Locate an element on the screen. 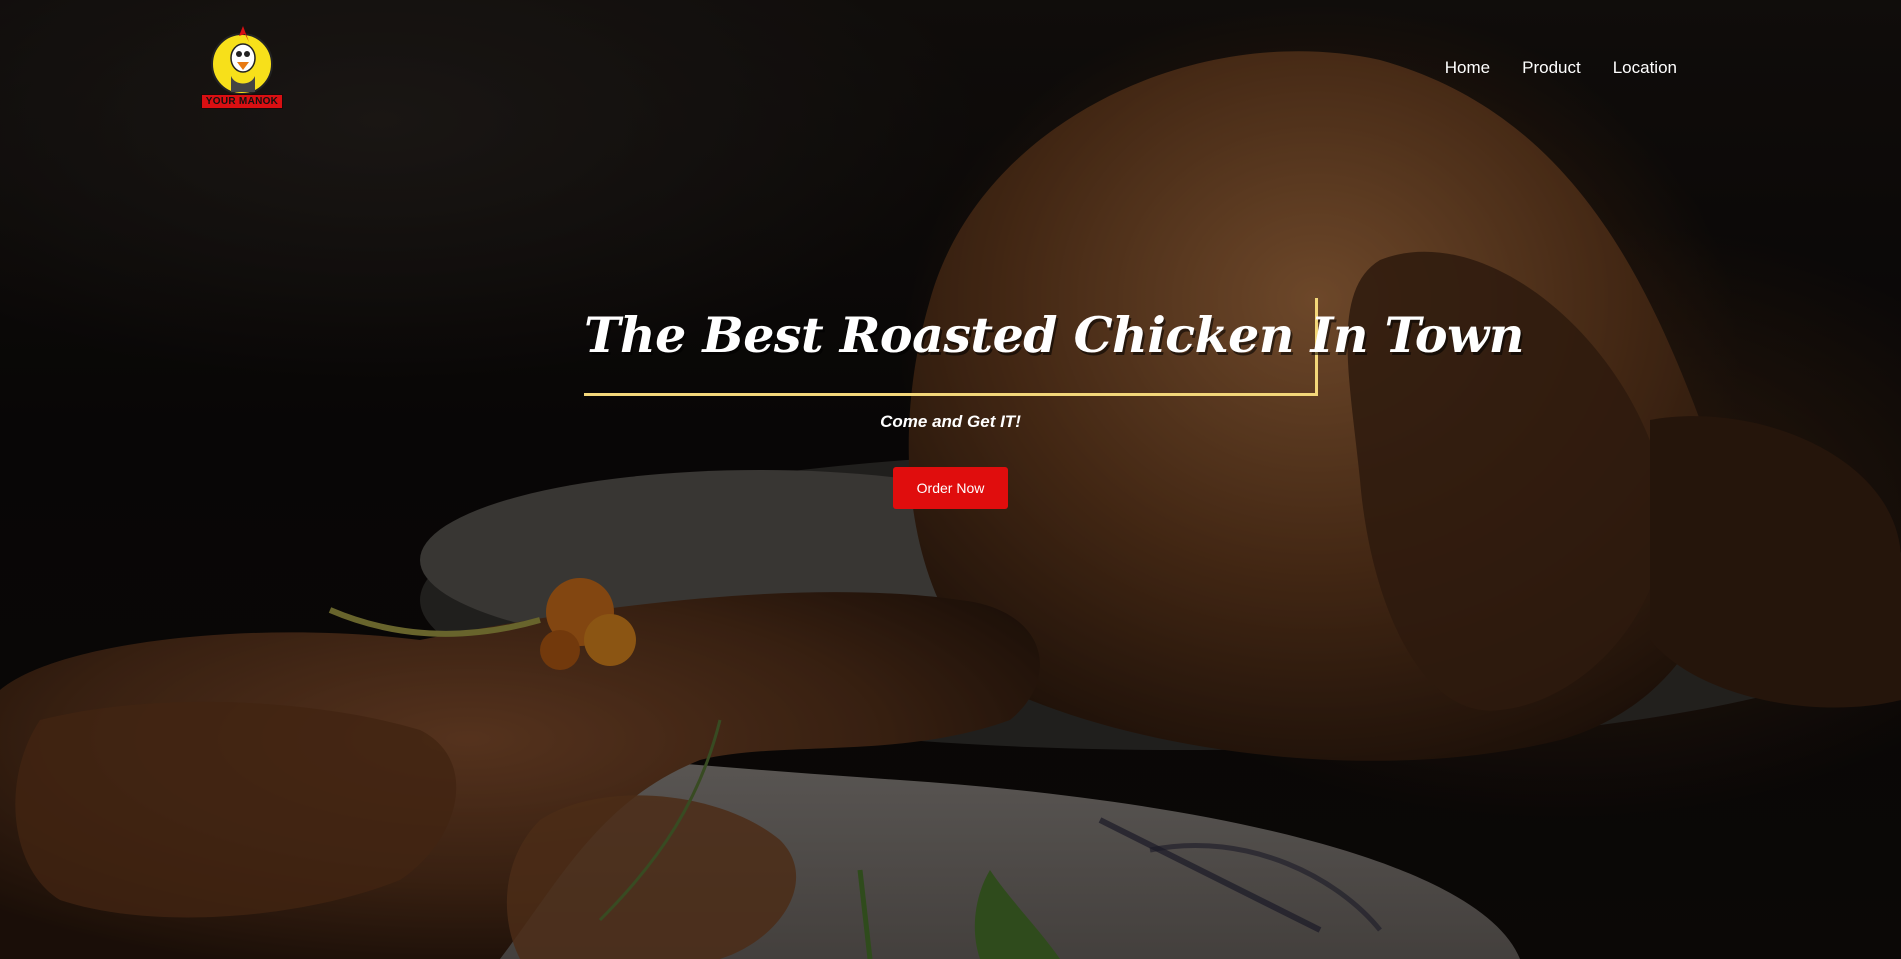 This screenshot has height=959, width=1901. hero-title-frame: The Best Roasted Chicken In Town is located at coordinates (1054, 347).